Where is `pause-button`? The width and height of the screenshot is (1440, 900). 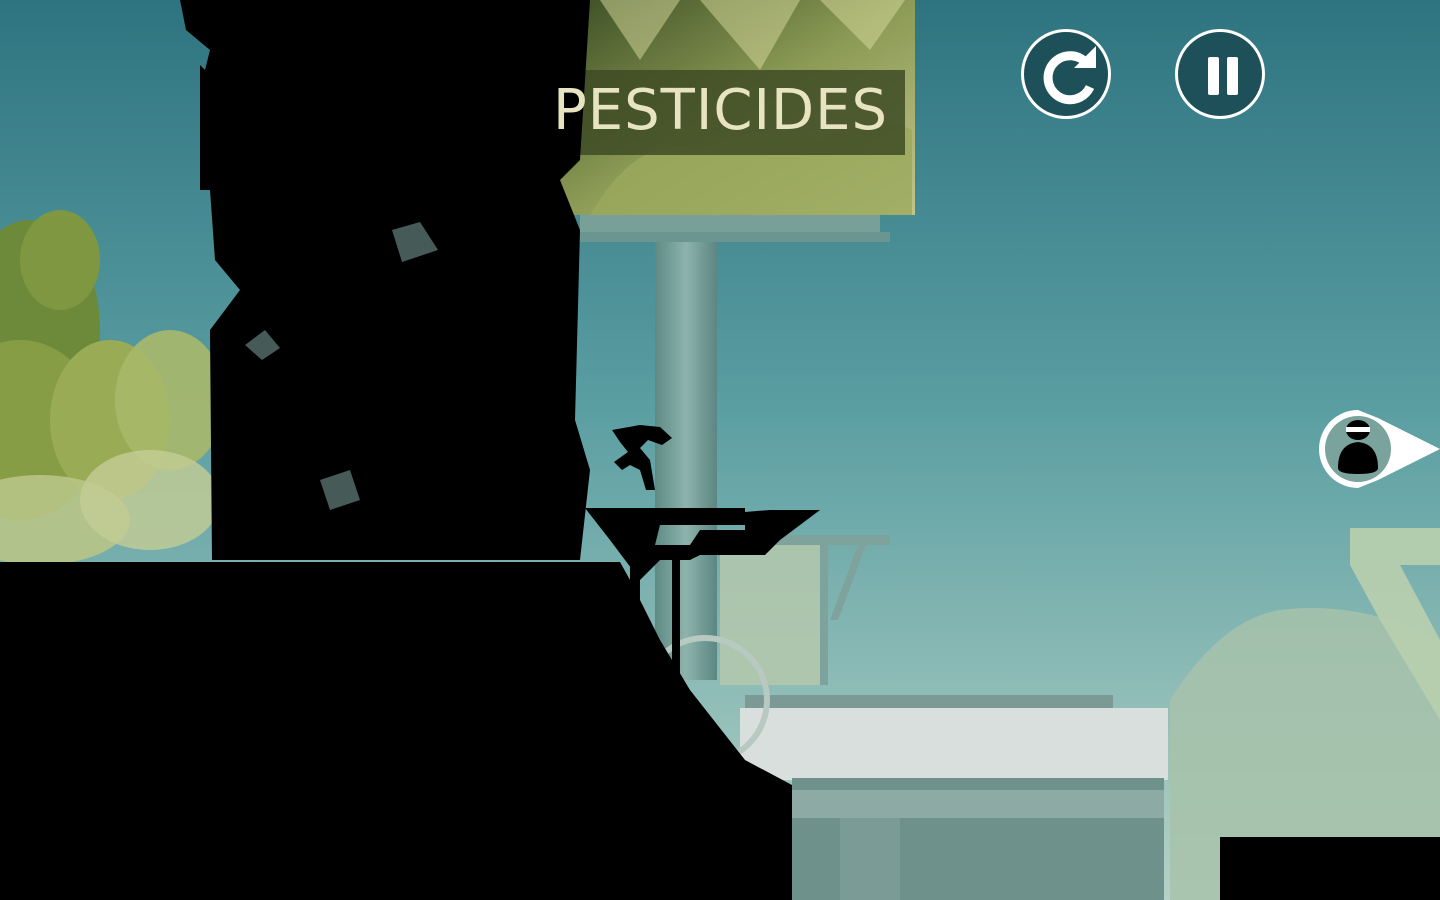
pause-button is located at coordinates (1220, 74).